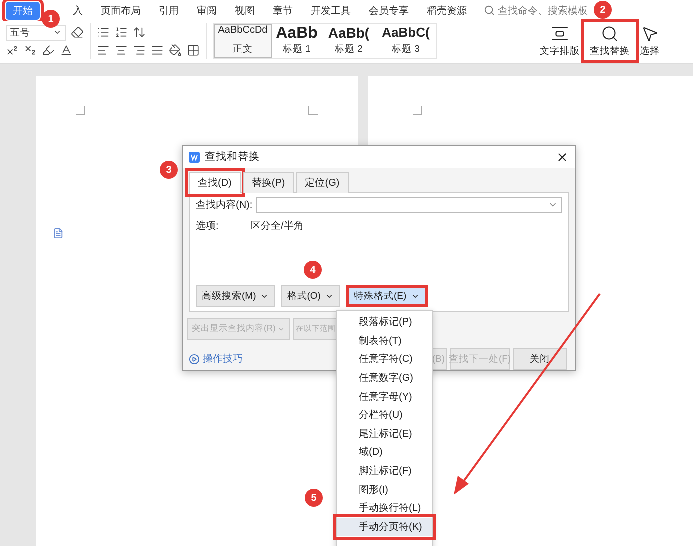 This screenshot has height=546, width=693. Describe the element at coordinates (208, 226) in the screenshot. I see `field-label: 选项:` at that location.